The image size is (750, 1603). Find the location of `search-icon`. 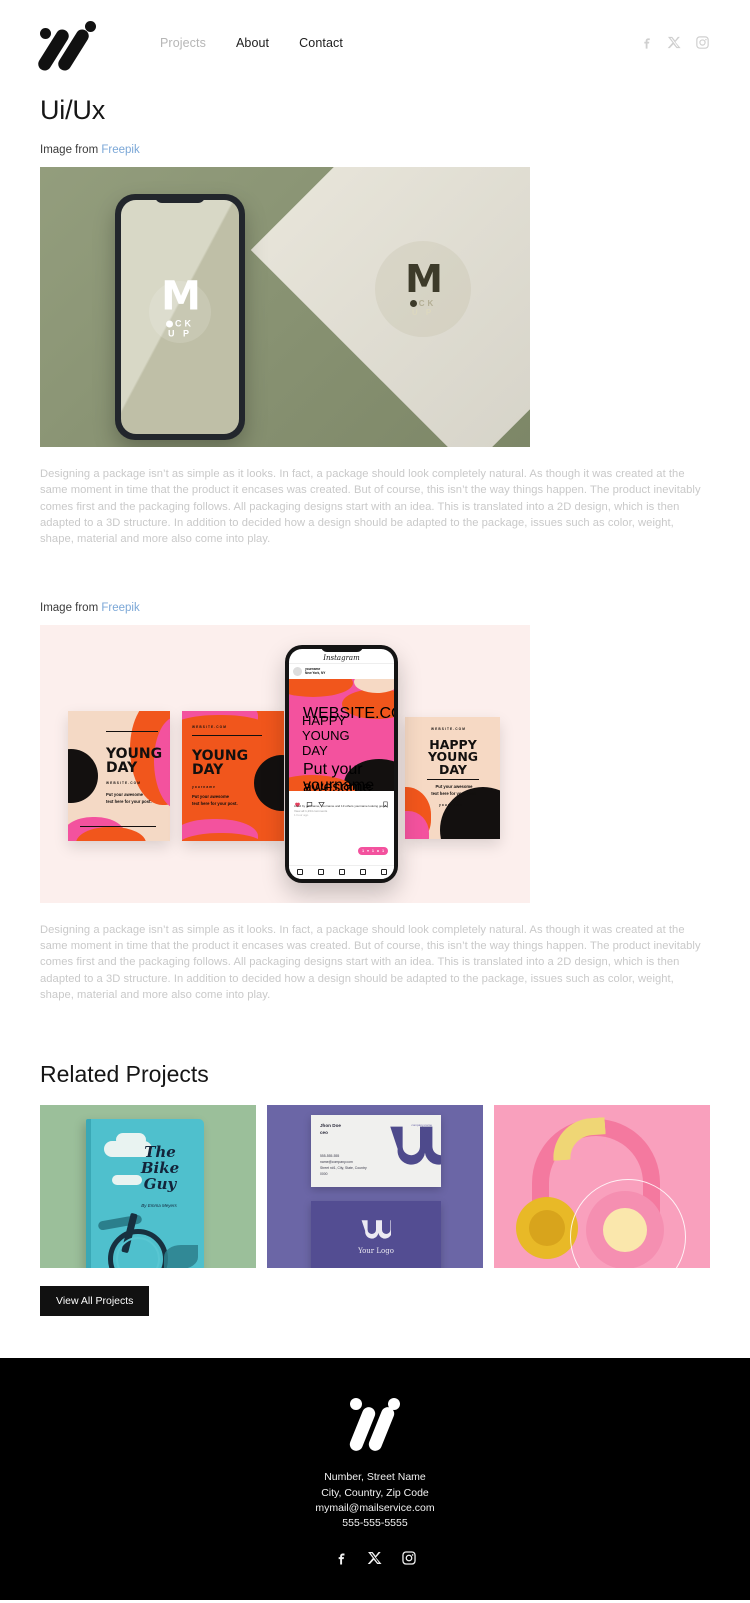

search-icon is located at coordinates (320, 872).